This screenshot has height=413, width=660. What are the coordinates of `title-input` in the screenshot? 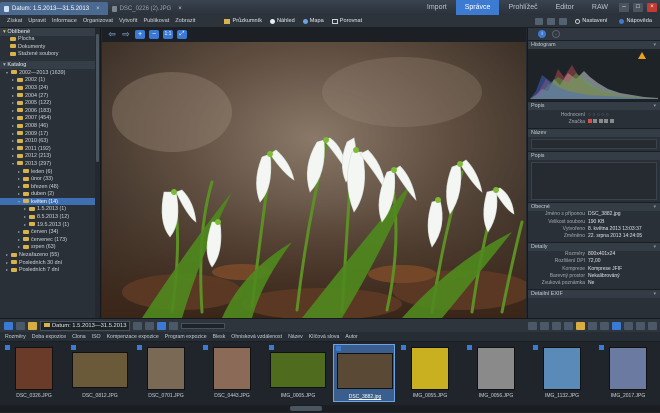 It's located at (594, 144).